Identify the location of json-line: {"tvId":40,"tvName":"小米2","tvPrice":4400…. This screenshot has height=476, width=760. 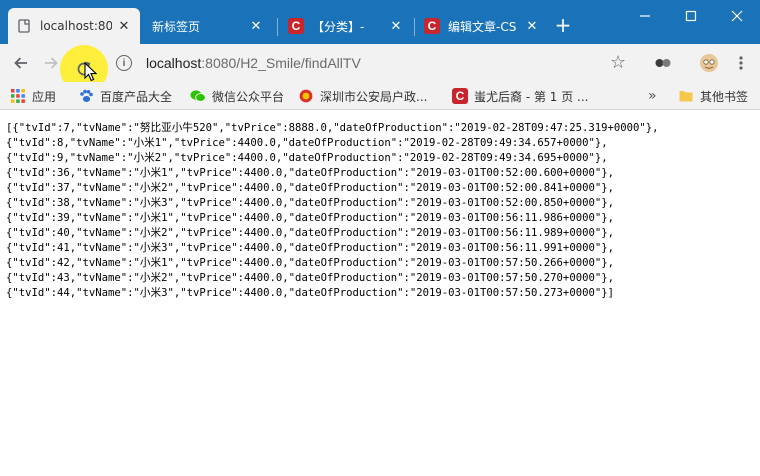
(310, 233).